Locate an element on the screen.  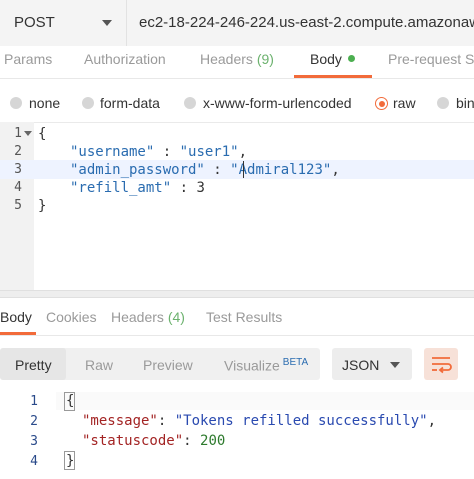
fold-arrow-icon is located at coordinates (28, 133).